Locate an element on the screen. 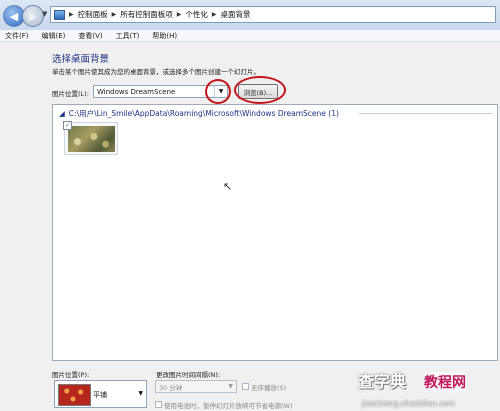  breadcrumb-control-panel: 控制面板 is located at coordinates (93, 14).